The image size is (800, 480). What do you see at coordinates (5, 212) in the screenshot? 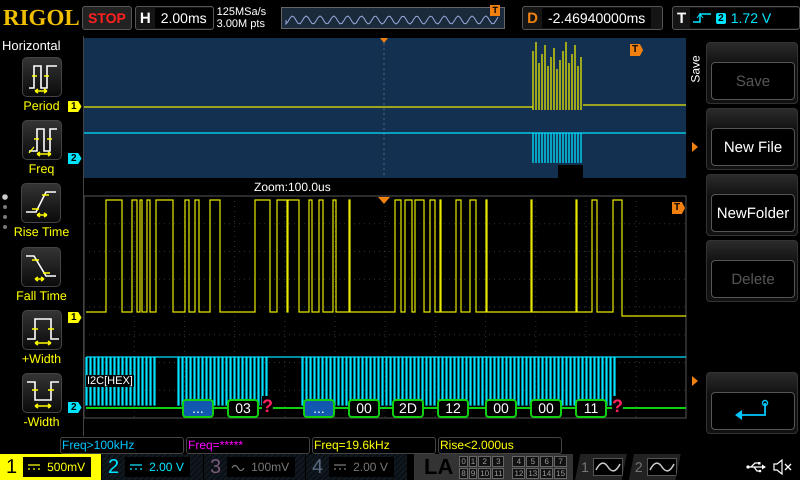
I see `page-dots-icon` at bounding box center [5, 212].